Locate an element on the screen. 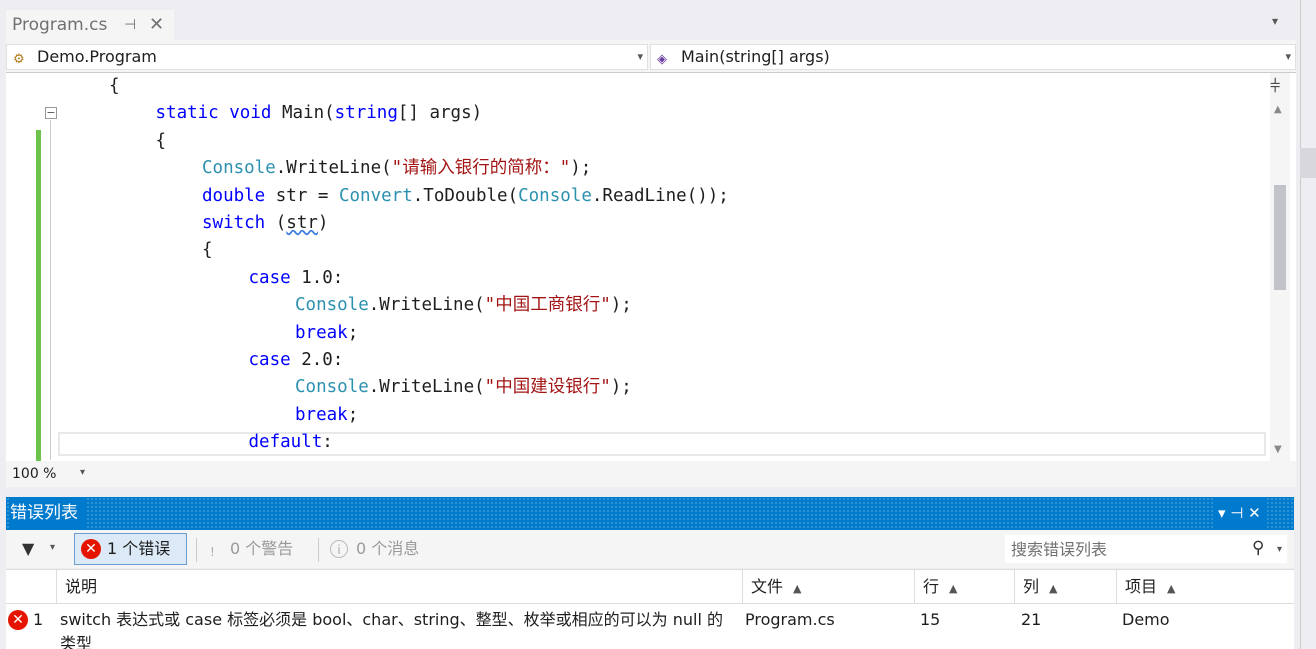 This screenshot has height=649, width=1316. code-line: switch (str) is located at coordinates (265, 223).